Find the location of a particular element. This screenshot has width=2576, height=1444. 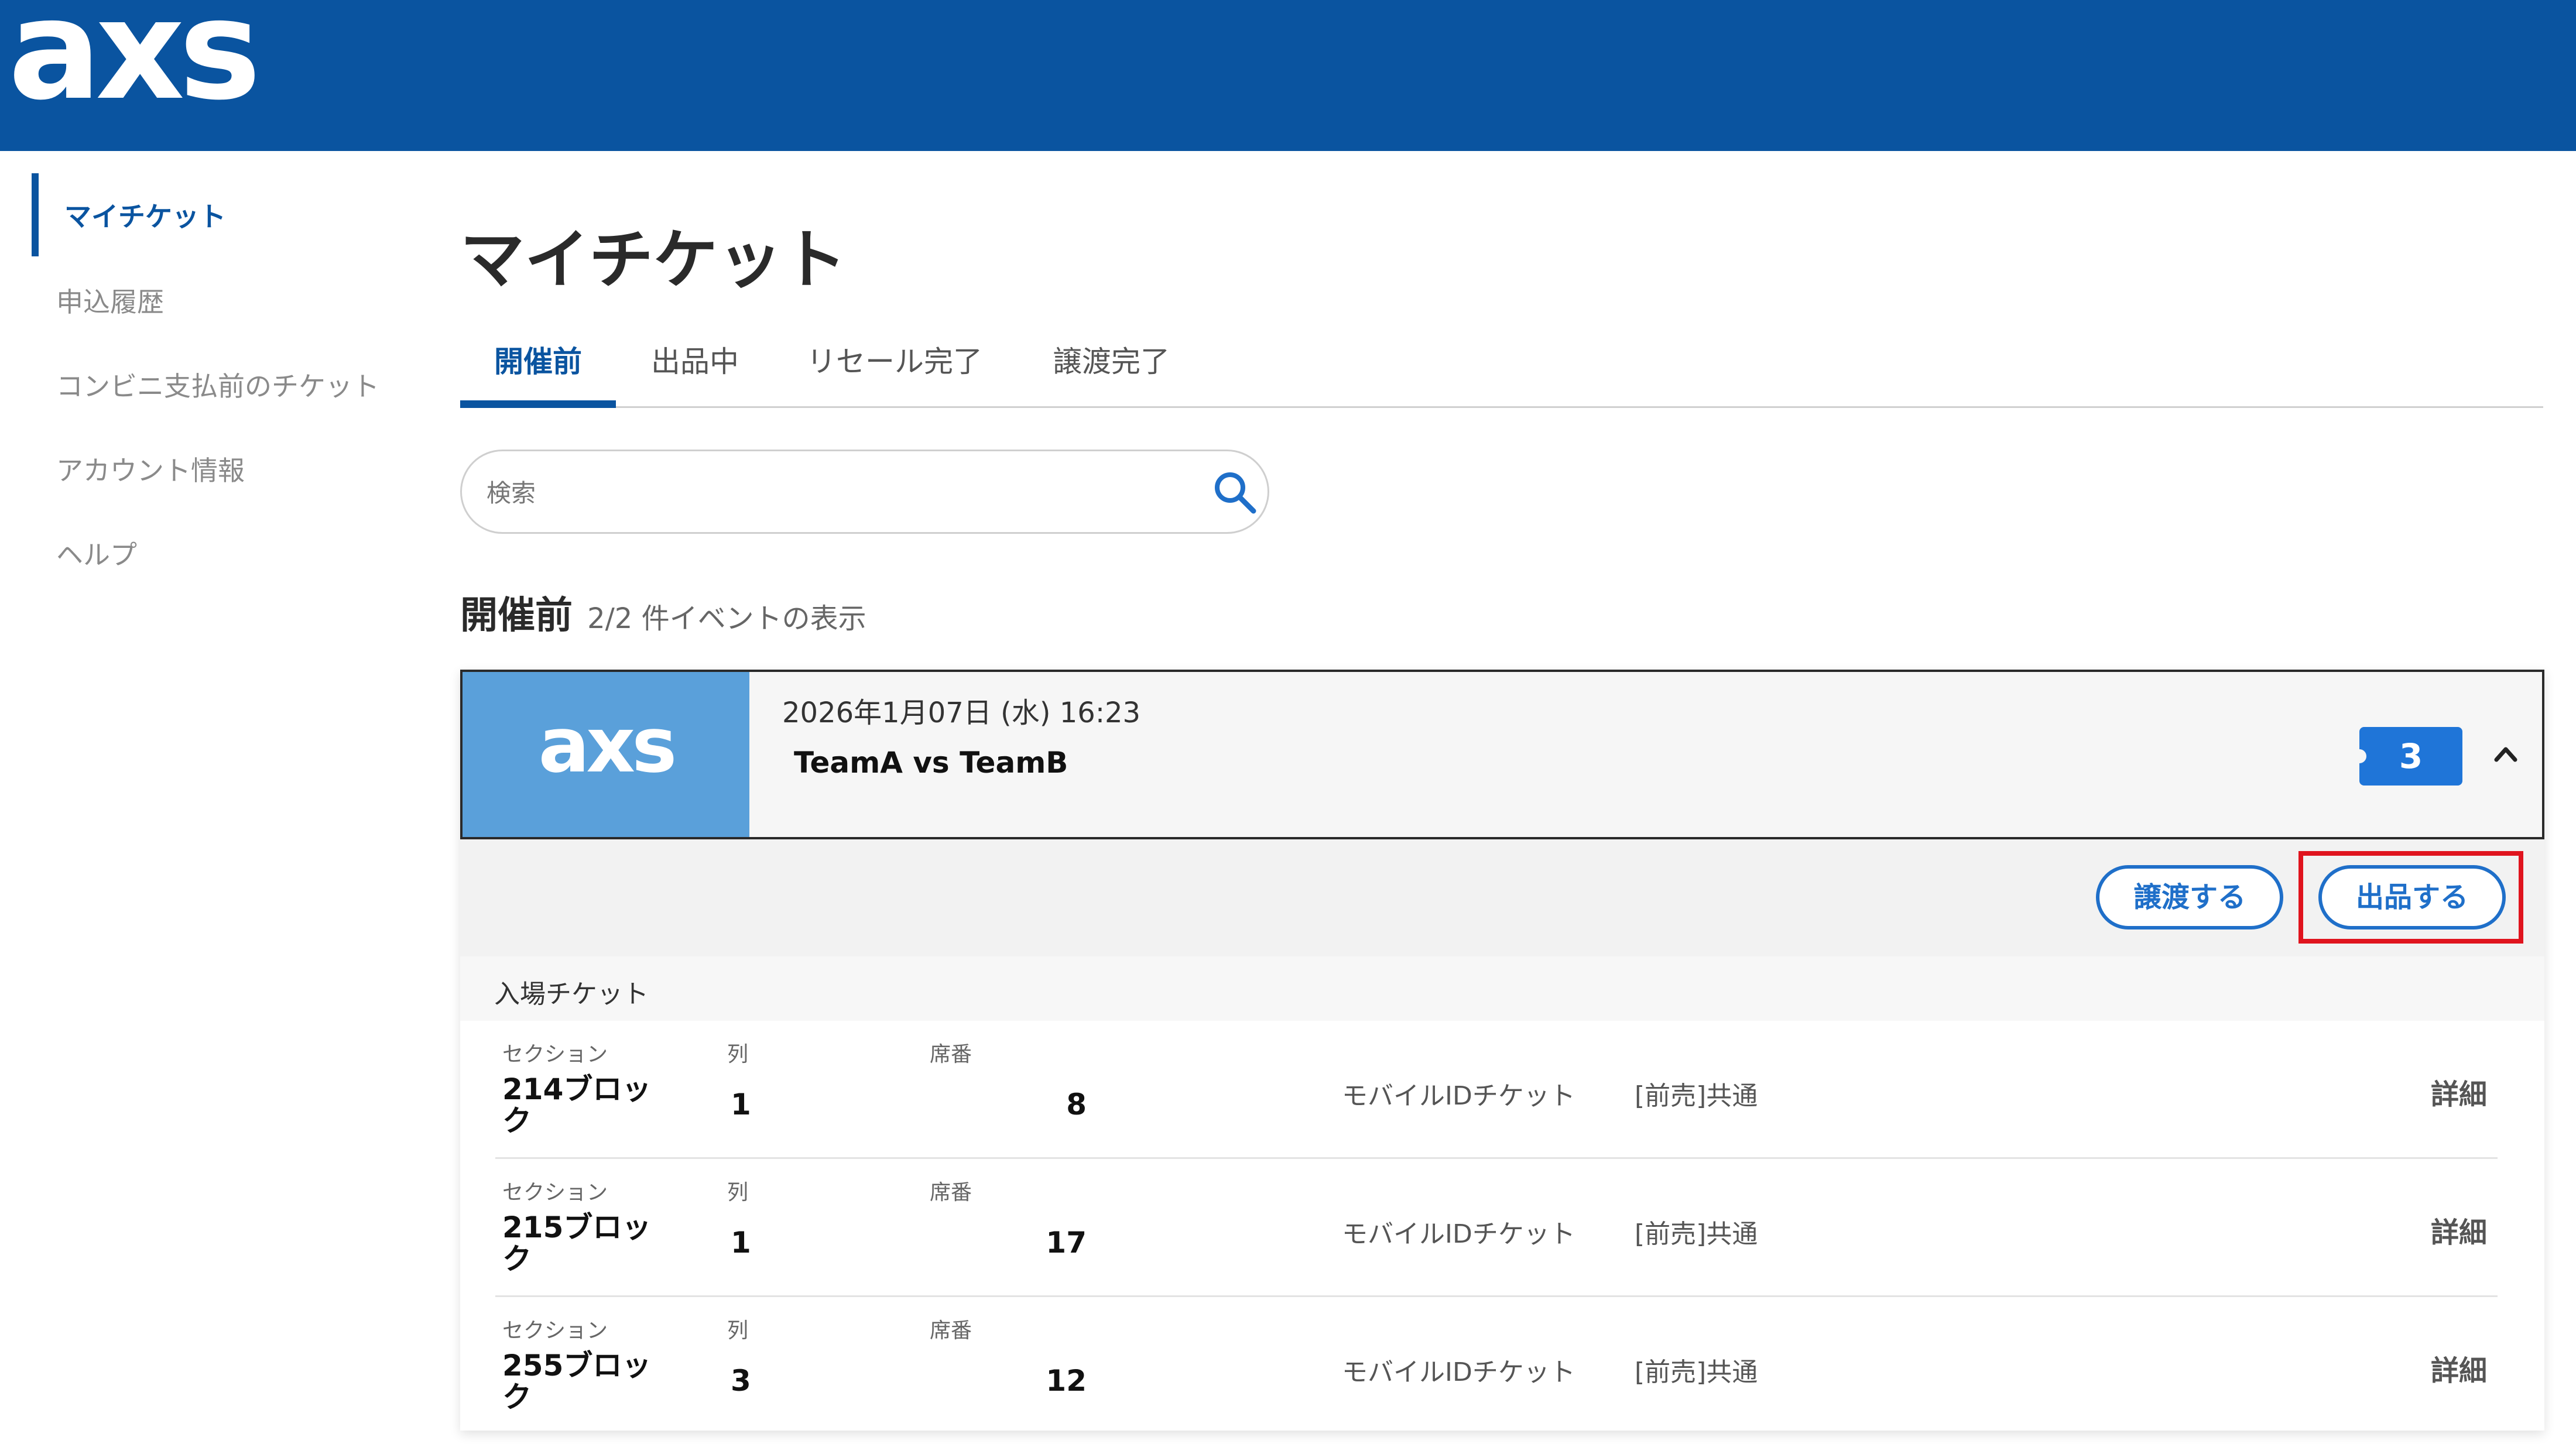

section-heading: 開催前 2/2 件イベントの表示 is located at coordinates (663, 612).